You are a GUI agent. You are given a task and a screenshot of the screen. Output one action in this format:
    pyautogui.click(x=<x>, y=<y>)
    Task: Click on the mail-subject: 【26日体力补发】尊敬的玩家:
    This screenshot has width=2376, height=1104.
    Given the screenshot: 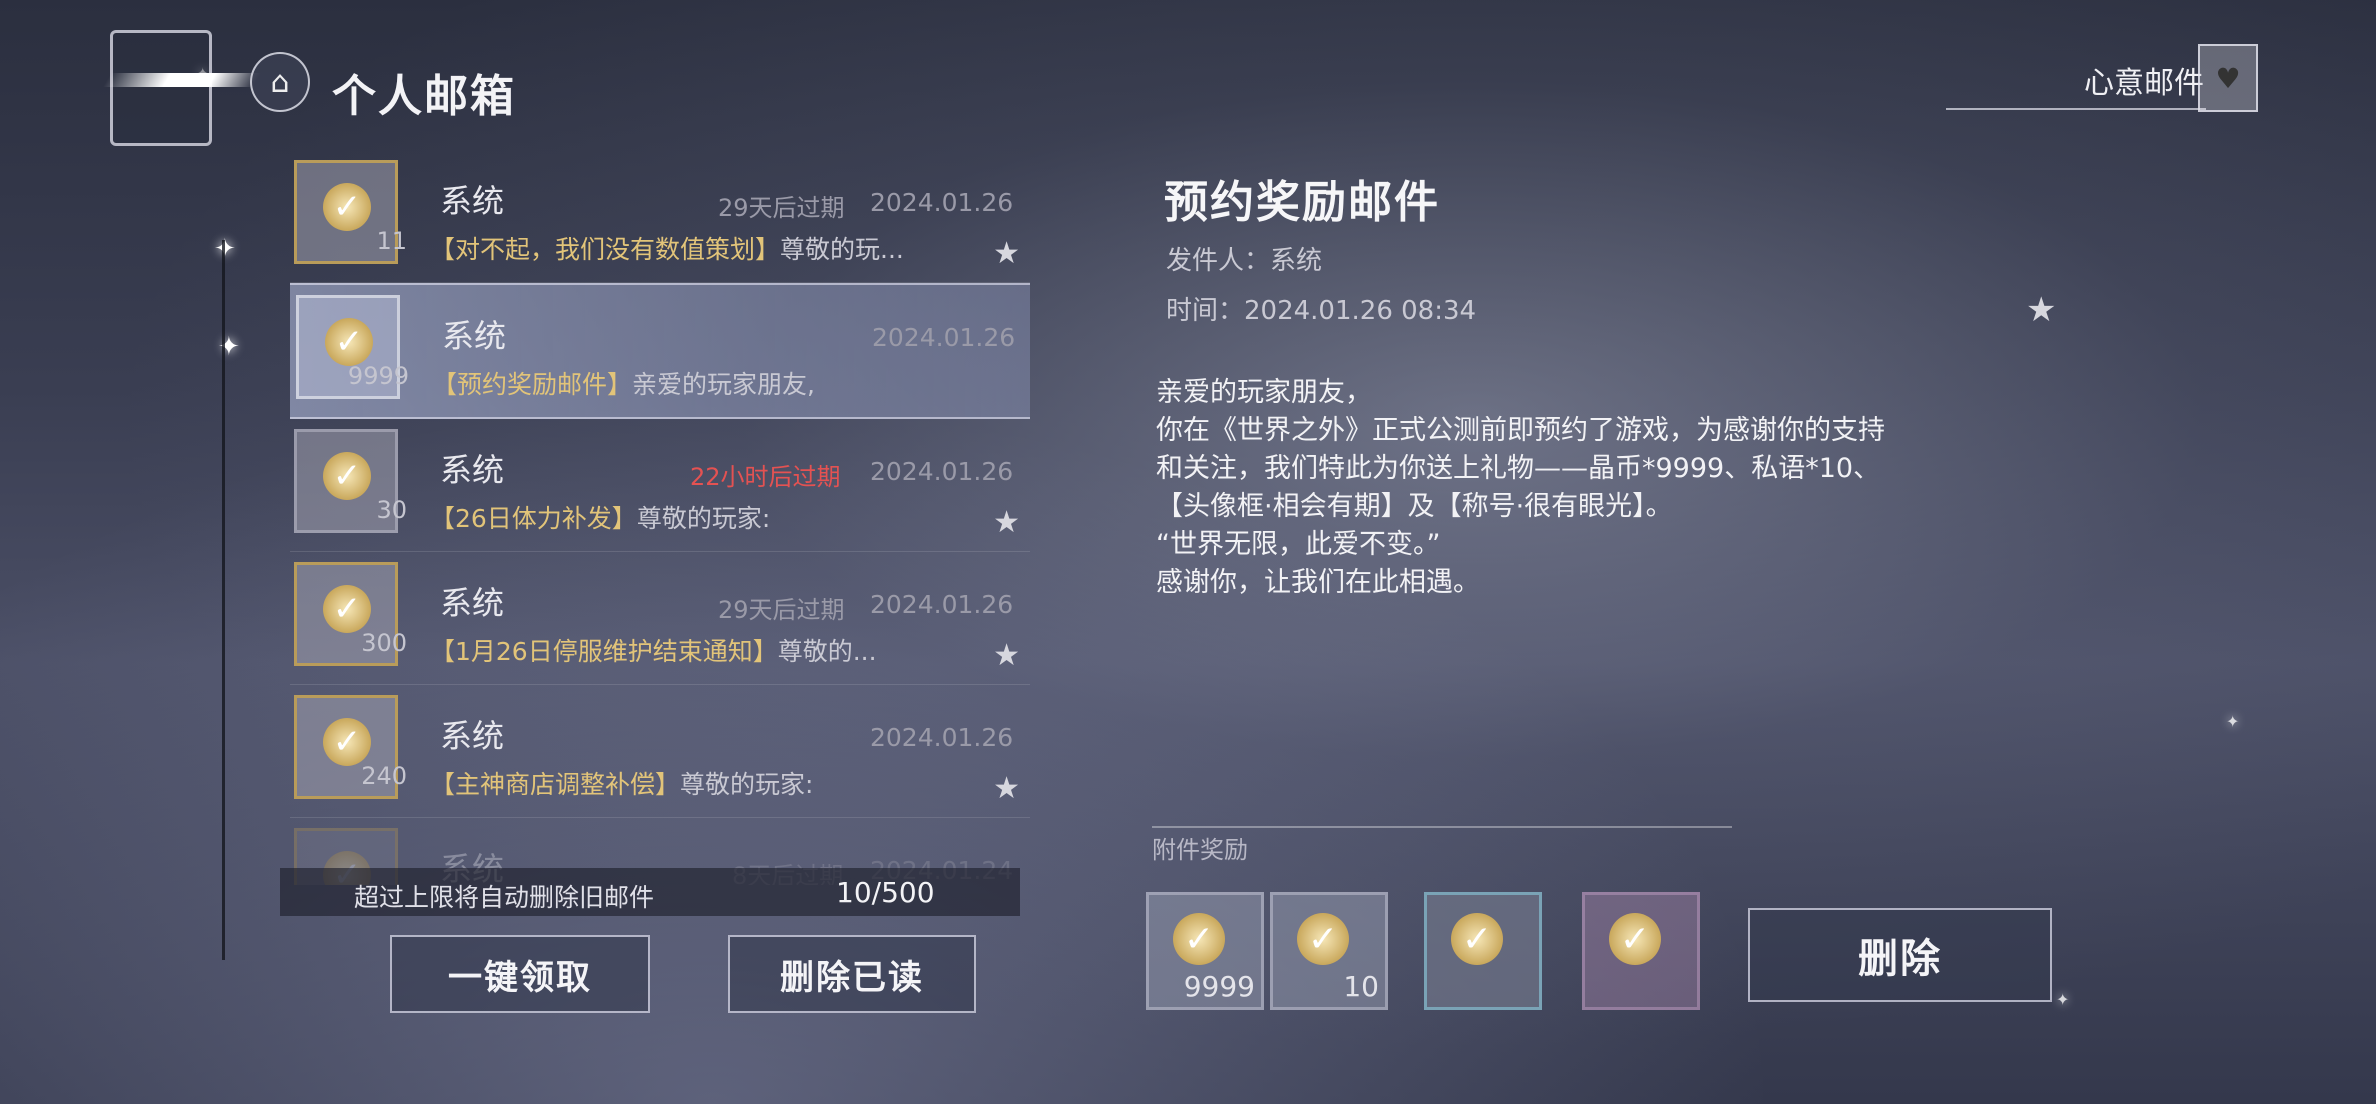 What is the action you would take?
    pyautogui.click(x=600, y=517)
    